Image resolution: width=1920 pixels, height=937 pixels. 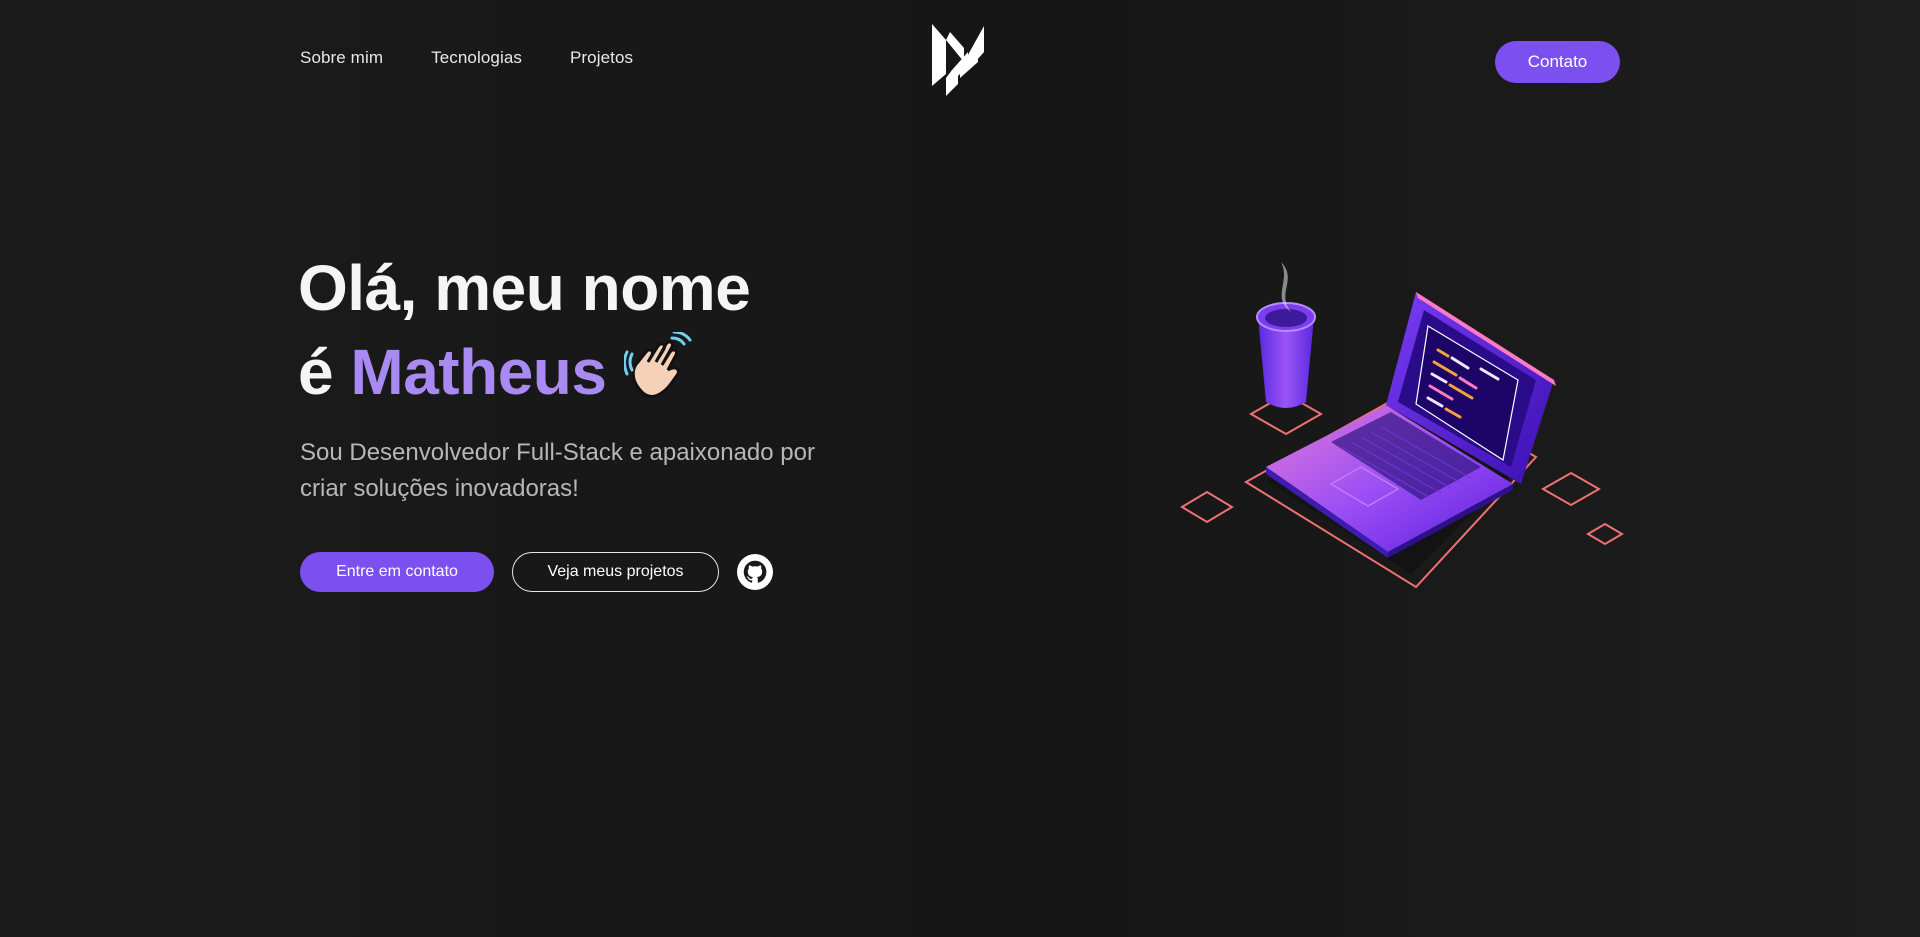 I want to click on github-icon, so click(x=755, y=572).